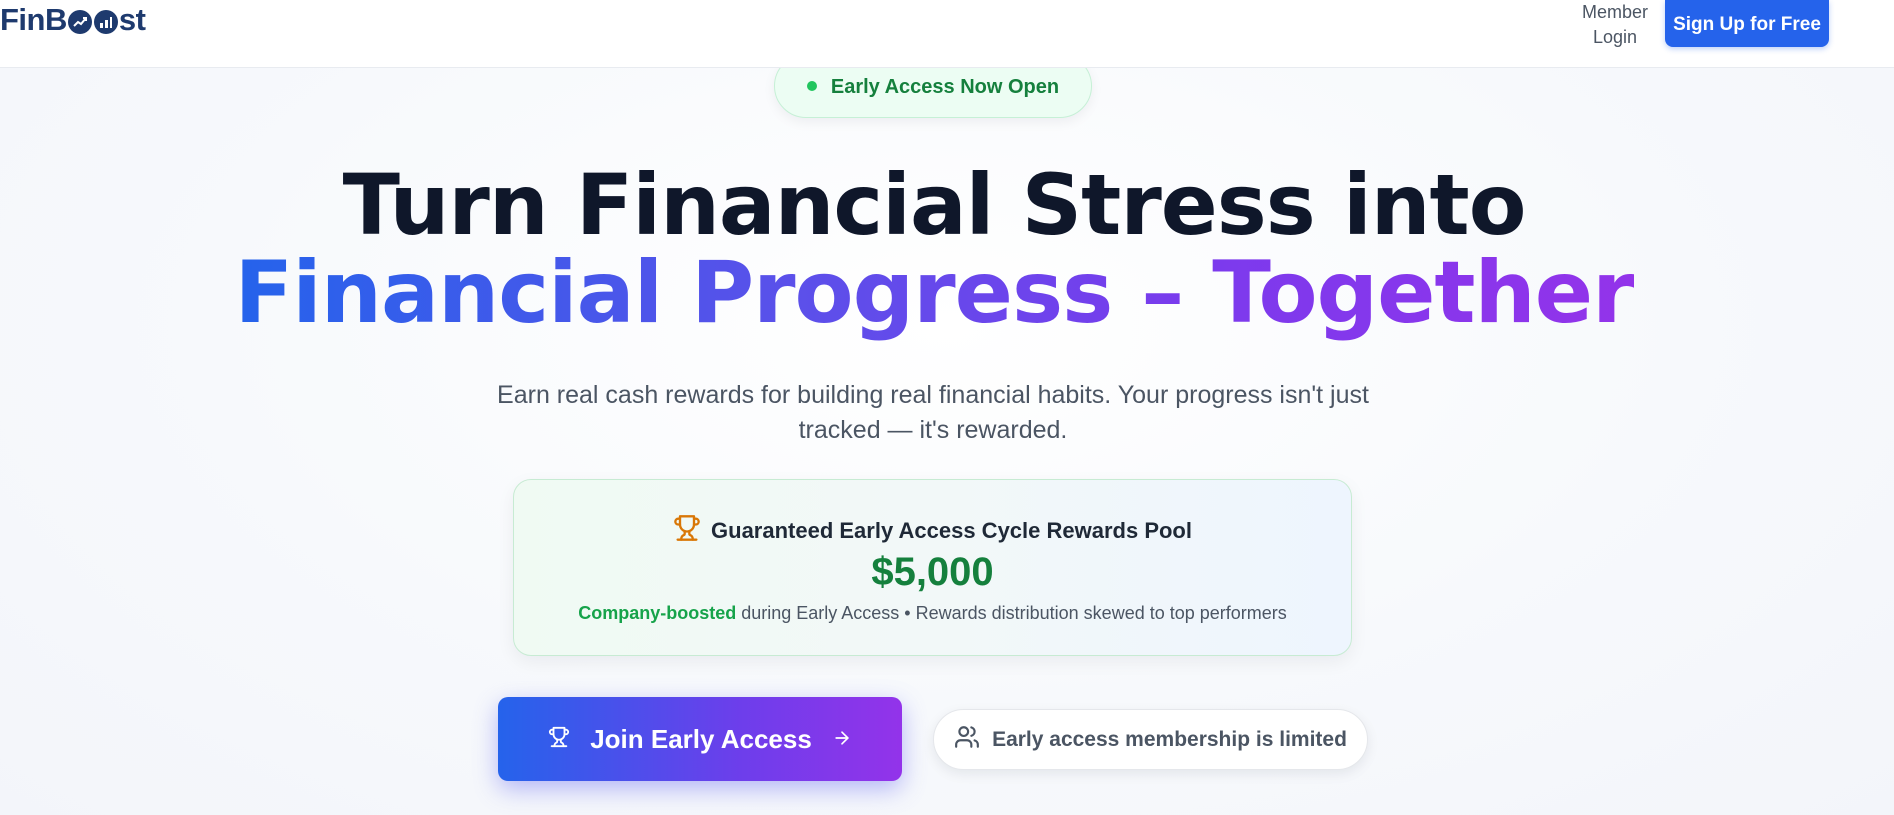 This screenshot has width=1894, height=815. What do you see at coordinates (1747, 23) in the screenshot?
I see `sign-up-button: Sign Up for Free` at bounding box center [1747, 23].